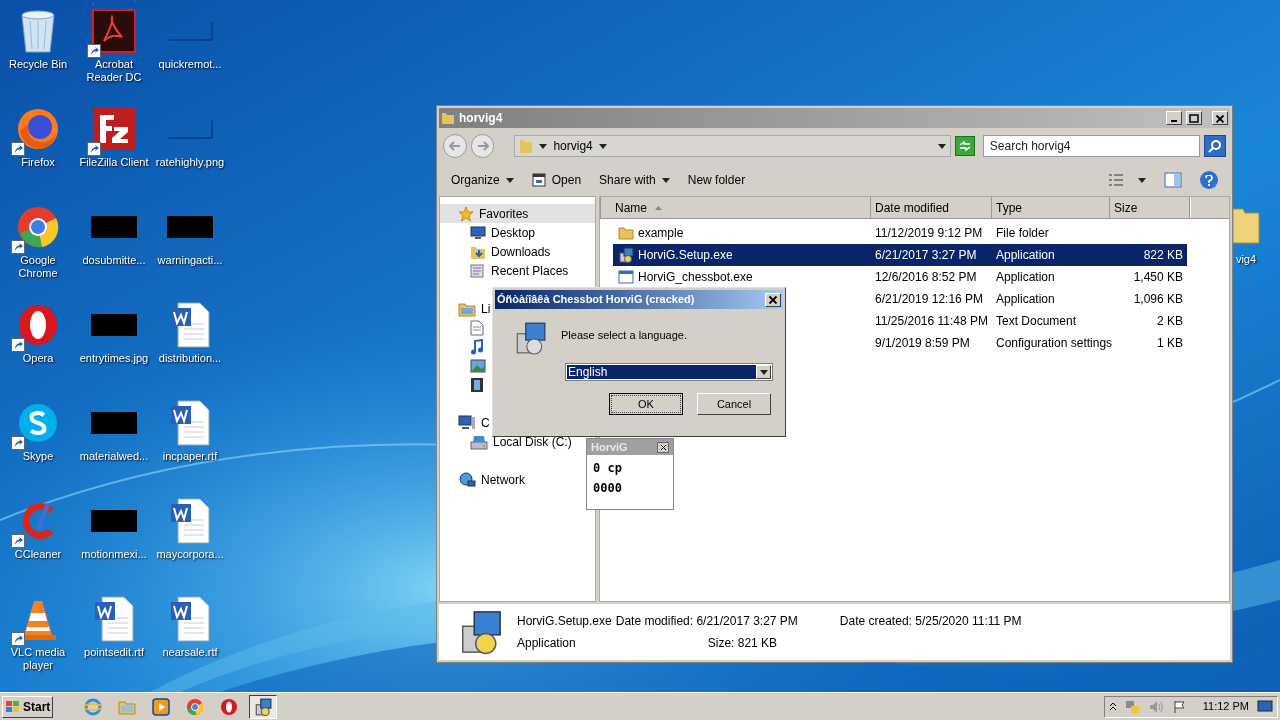  What do you see at coordinates (1025, 255) in the screenshot?
I see `file-type: Application` at bounding box center [1025, 255].